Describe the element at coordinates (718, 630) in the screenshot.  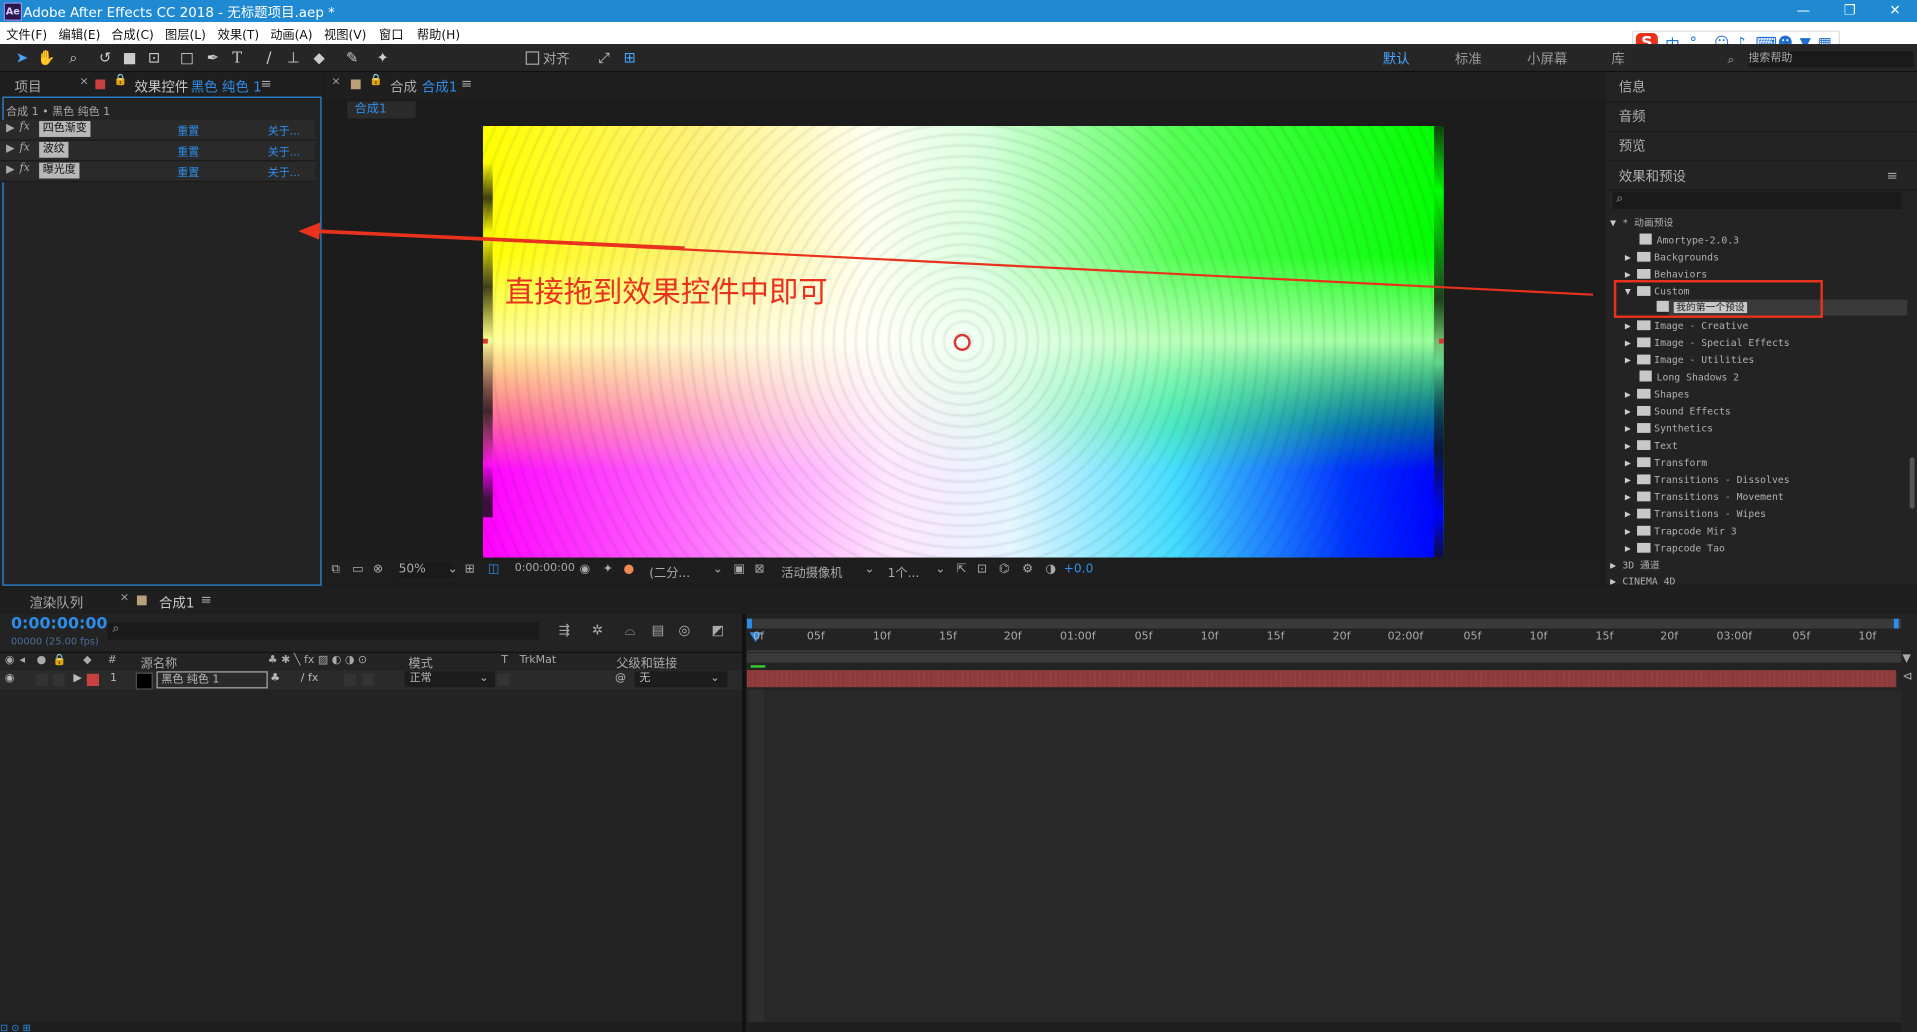
I see `graph-editor-icon: ◩` at that location.